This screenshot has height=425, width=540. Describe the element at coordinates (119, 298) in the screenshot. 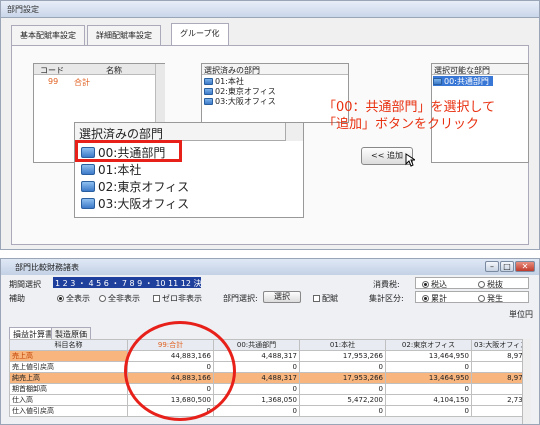

I see `assist-hide-all: 全非表示` at that location.